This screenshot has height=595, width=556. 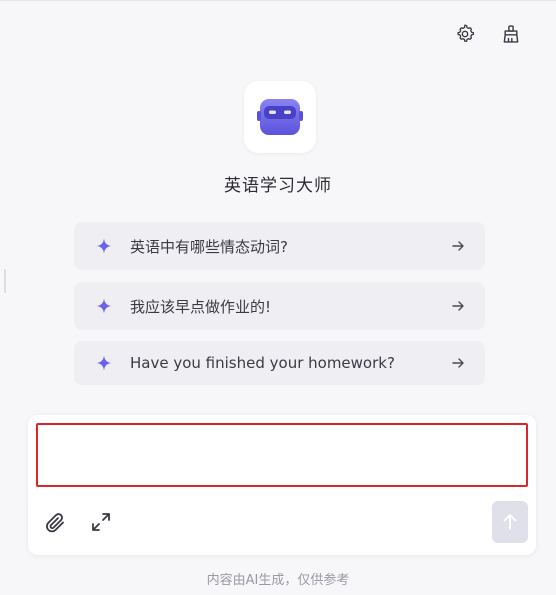 I want to click on message-input, so click(x=282, y=455).